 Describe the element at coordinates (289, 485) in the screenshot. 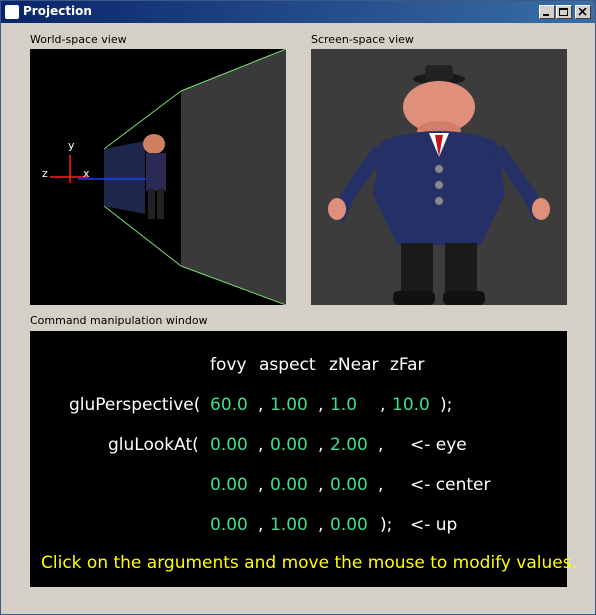

I see `center-y-value: 0.00` at that location.